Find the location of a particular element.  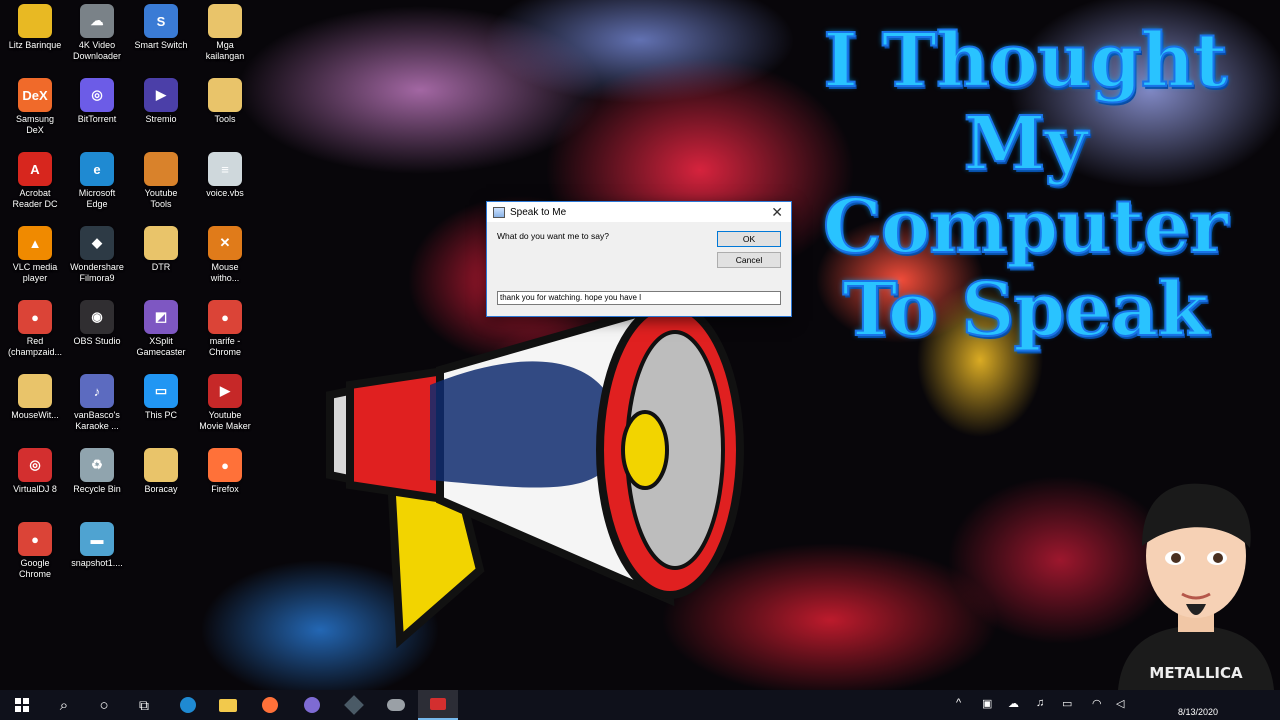

filmora-icon: ◆ is located at coordinates (97, 243).